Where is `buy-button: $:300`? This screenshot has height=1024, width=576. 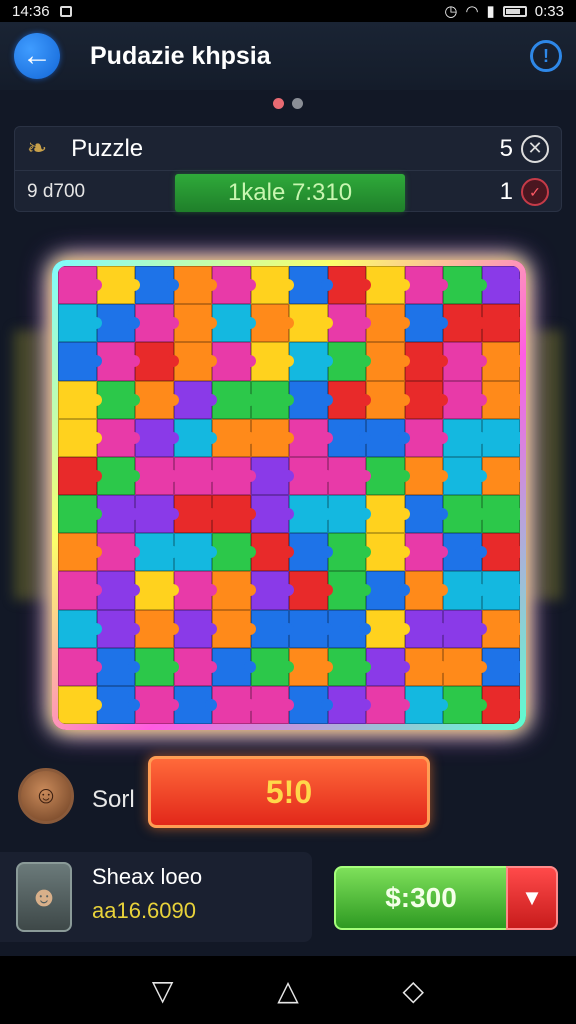 buy-button: $:300 is located at coordinates (421, 898).